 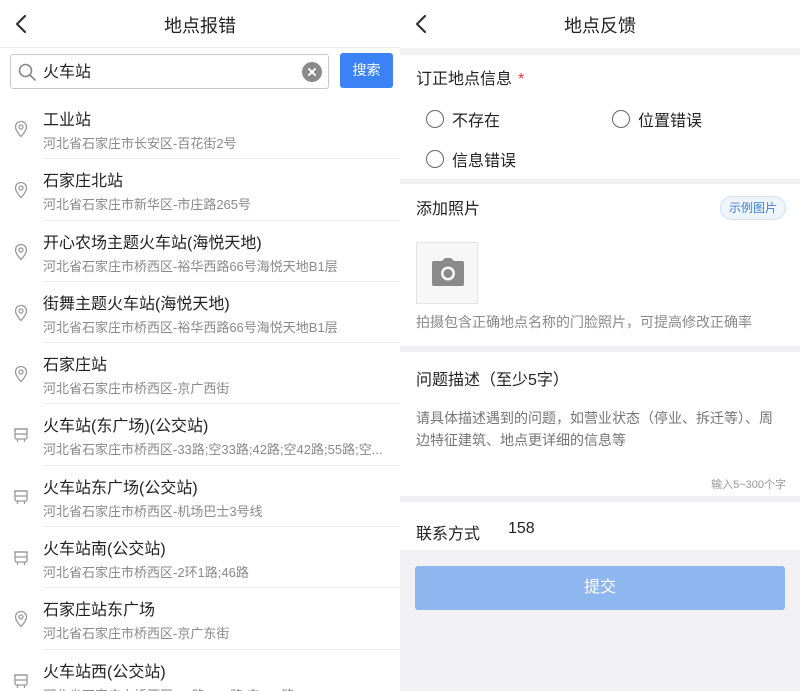 What do you see at coordinates (140, 143) in the screenshot?
I see `result-address: 河北省石家庄市长安区-百花街2号` at bounding box center [140, 143].